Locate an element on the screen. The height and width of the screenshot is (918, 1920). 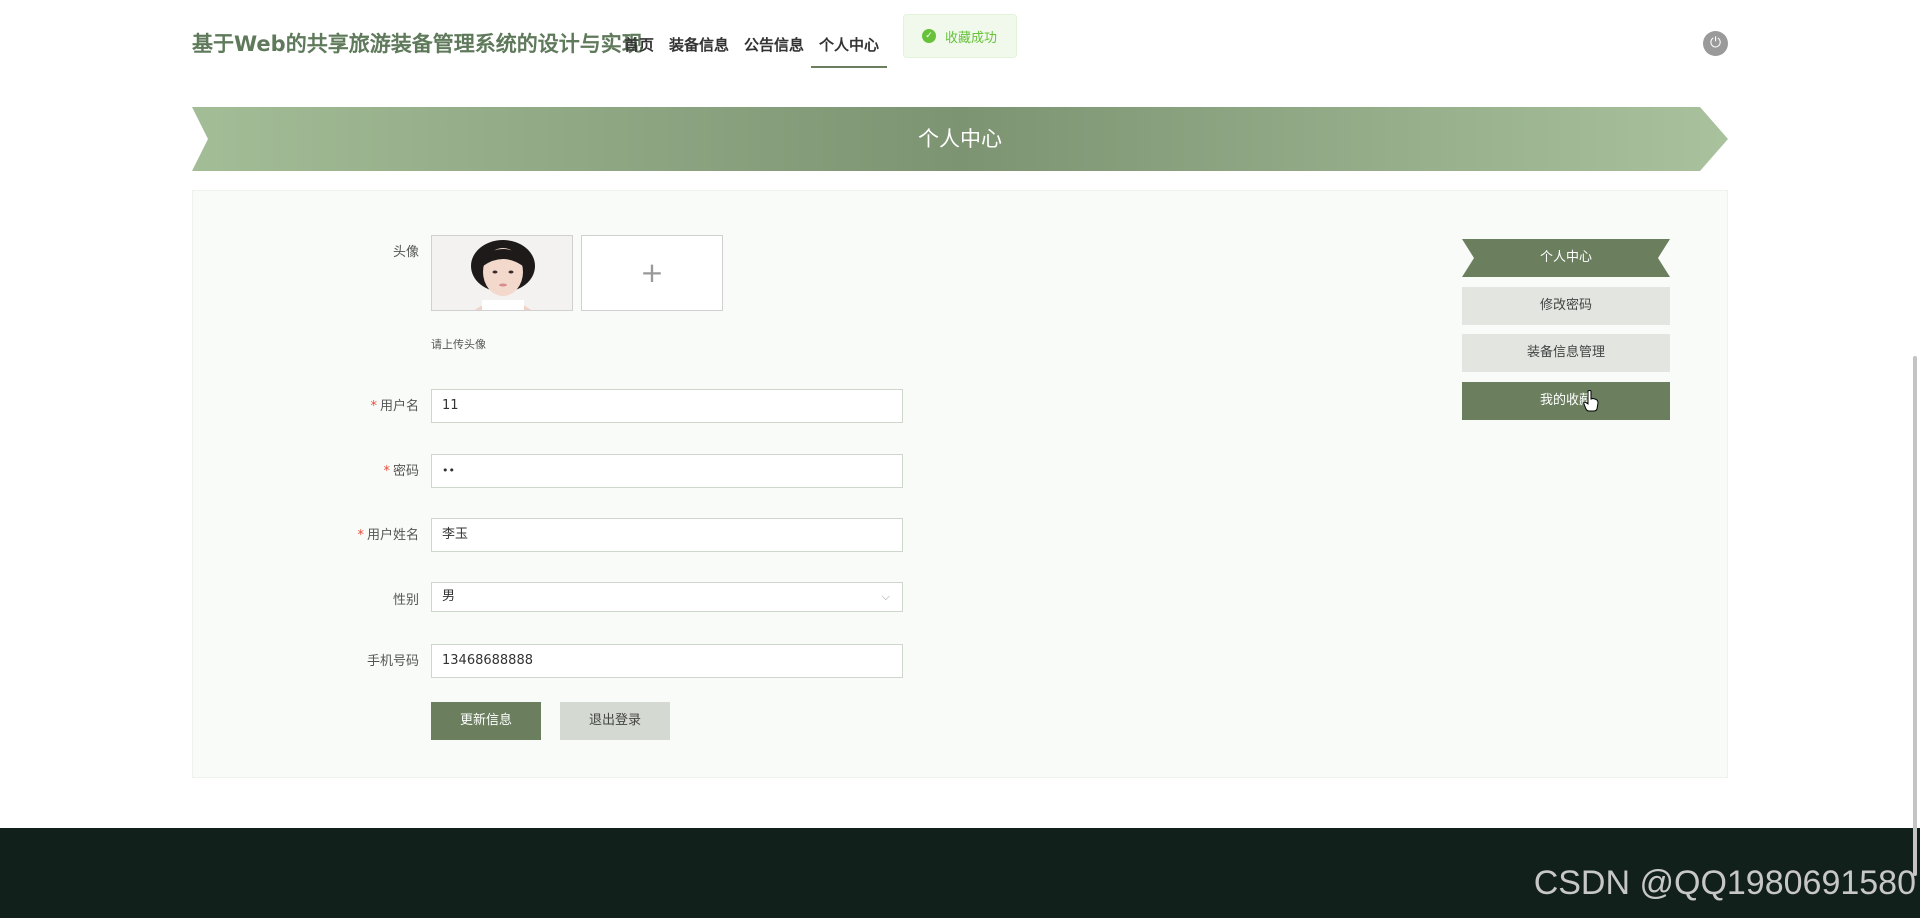
power-icon: ⏻ is located at coordinates (1715, 43).